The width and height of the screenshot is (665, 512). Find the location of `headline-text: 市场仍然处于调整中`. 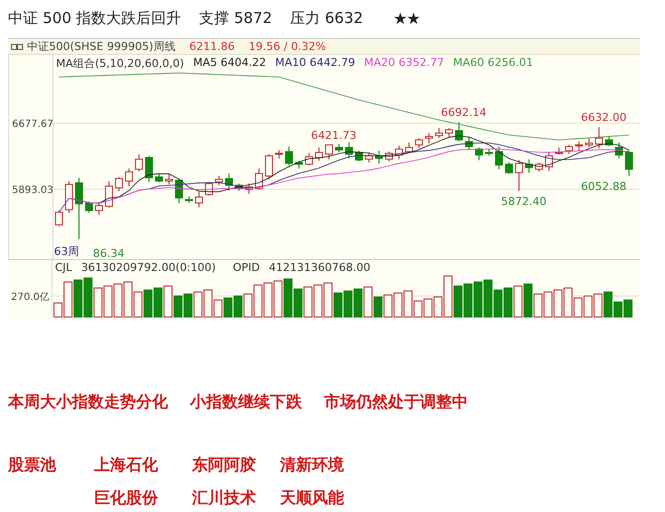

headline-text: 市场仍然处于调整中 is located at coordinates (396, 402).